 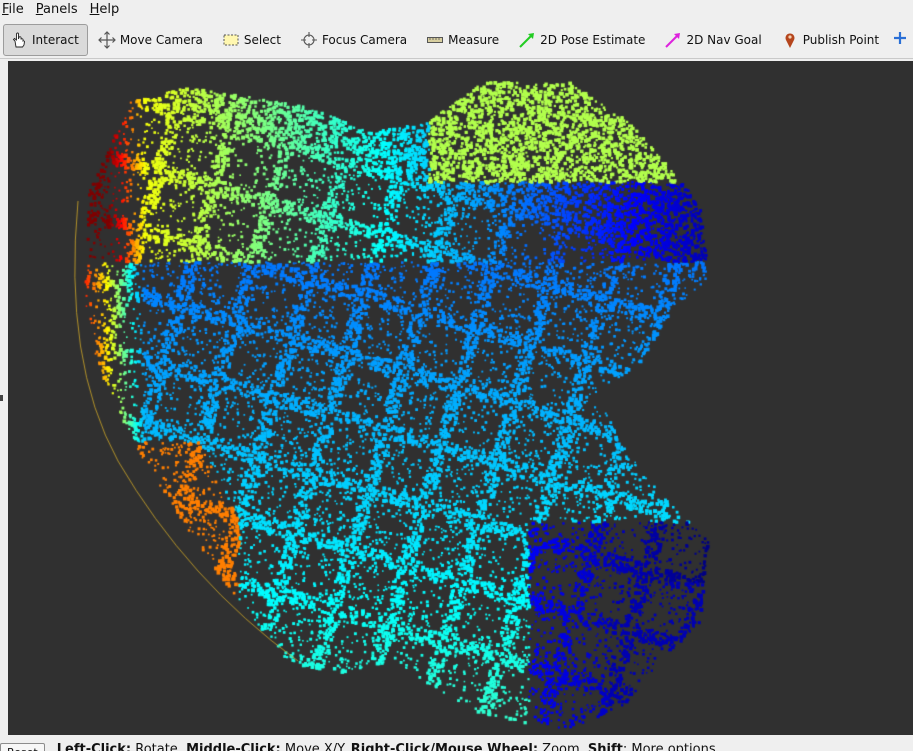 What do you see at coordinates (841, 39) in the screenshot?
I see `publish-point-label: Publish Point` at bounding box center [841, 39].